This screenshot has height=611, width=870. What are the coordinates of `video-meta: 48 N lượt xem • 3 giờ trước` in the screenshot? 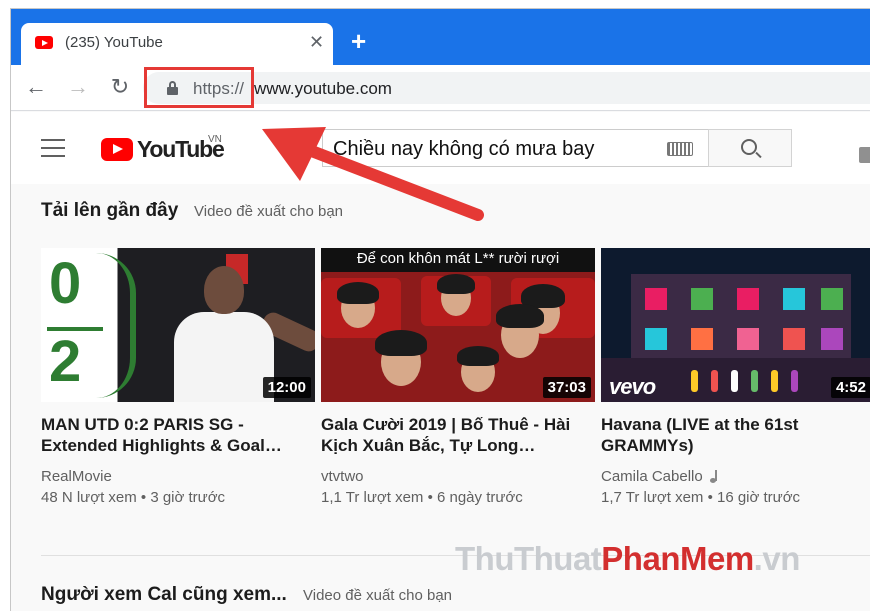 It's located at (133, 497).